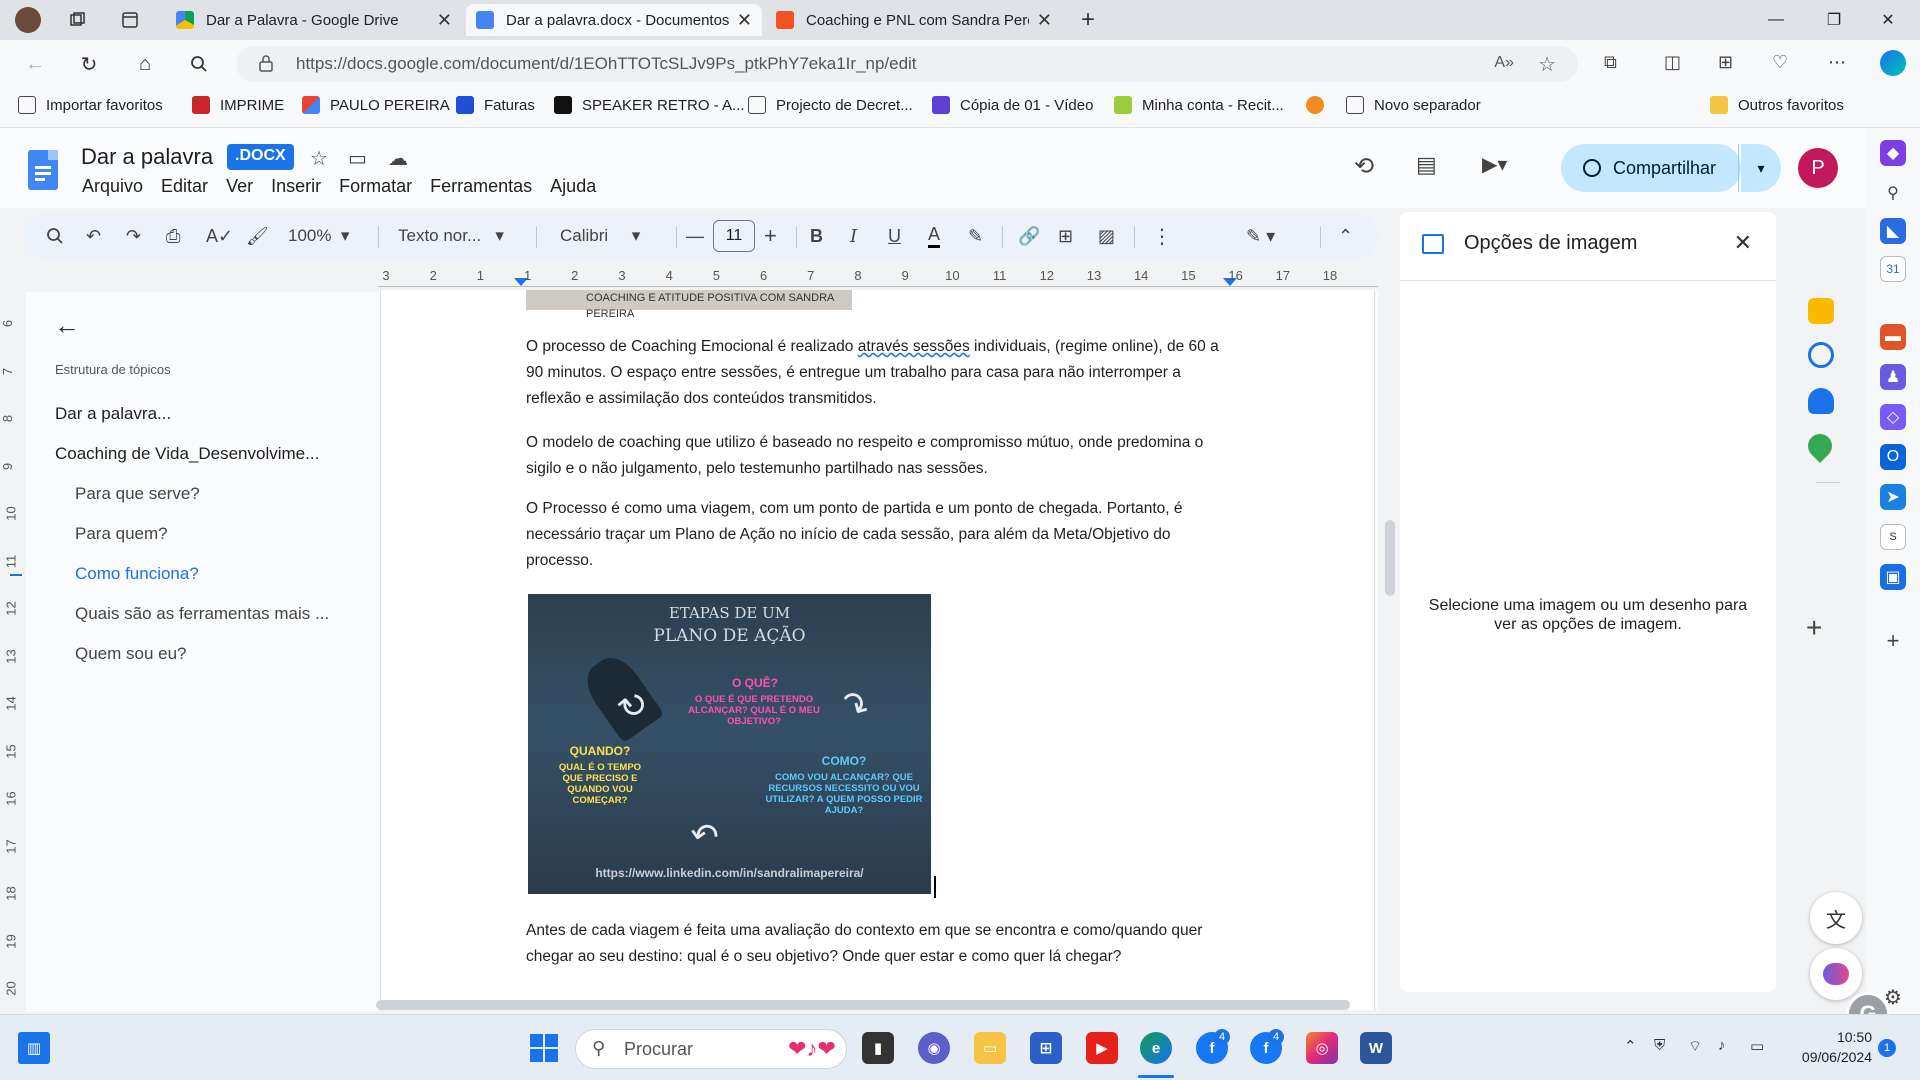 This screenshot has height=1080, width=1920. I want to click on outline-item: Para quem?, so click(121, 534).